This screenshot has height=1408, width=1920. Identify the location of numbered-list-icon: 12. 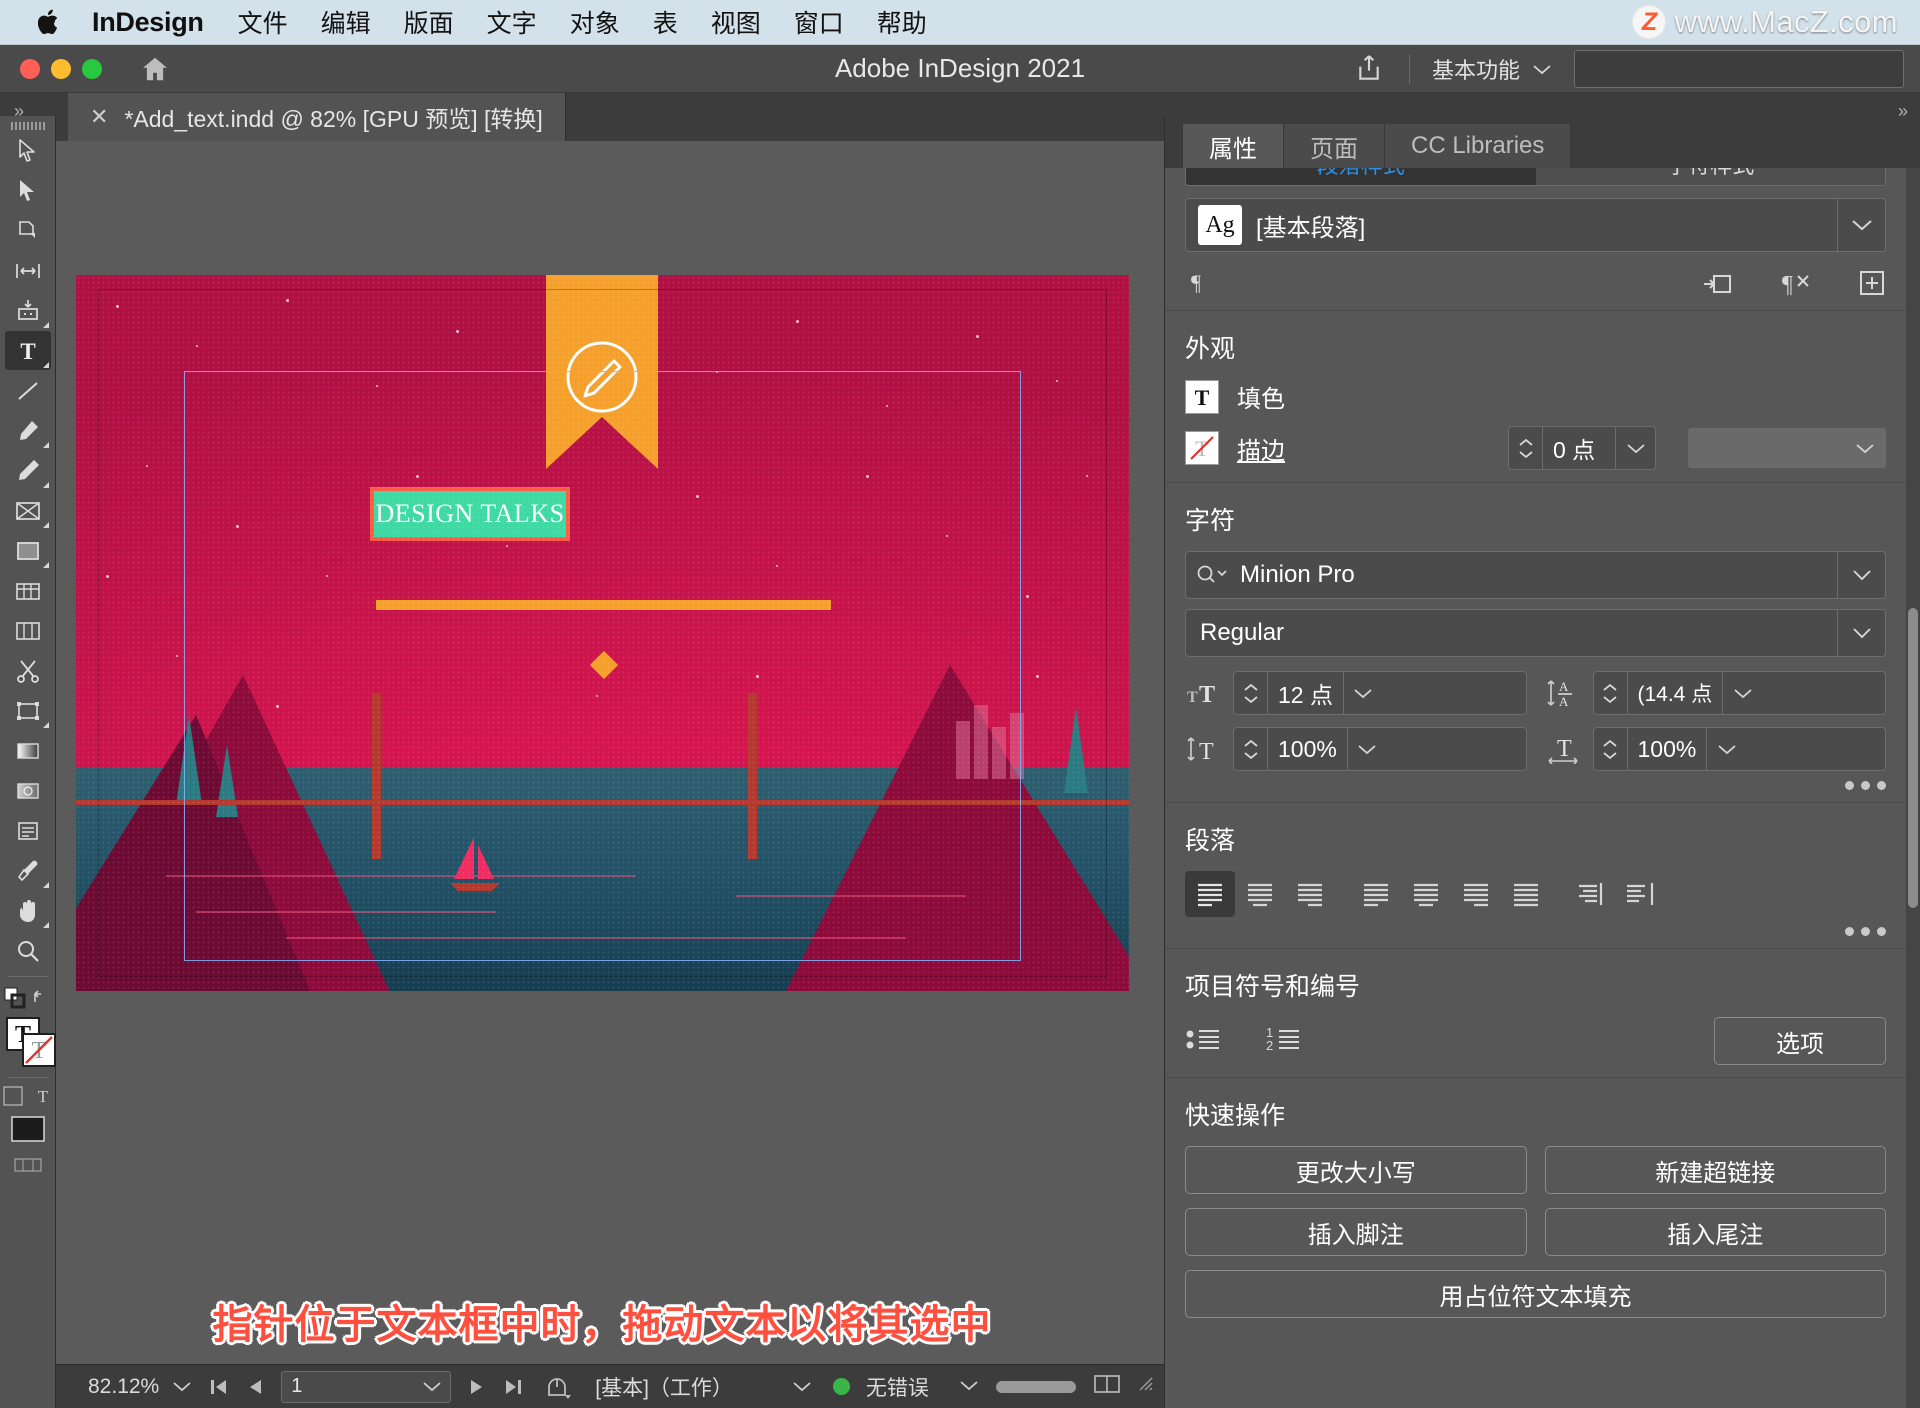
(1286, 1041).